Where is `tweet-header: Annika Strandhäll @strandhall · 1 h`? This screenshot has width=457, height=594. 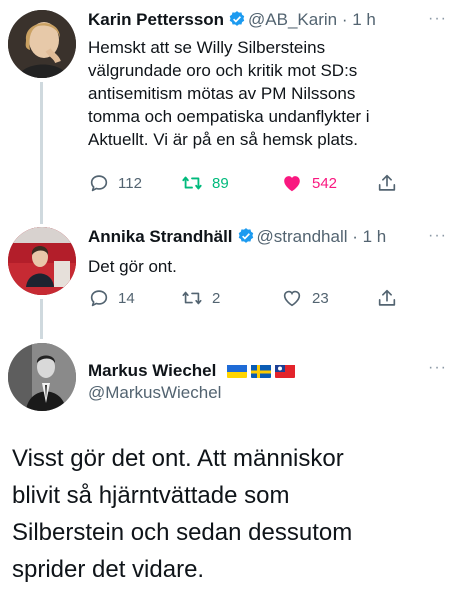 tweet-header: Annika Strandhäll @strandhall · 1 h is located at coordinates (258, 238).